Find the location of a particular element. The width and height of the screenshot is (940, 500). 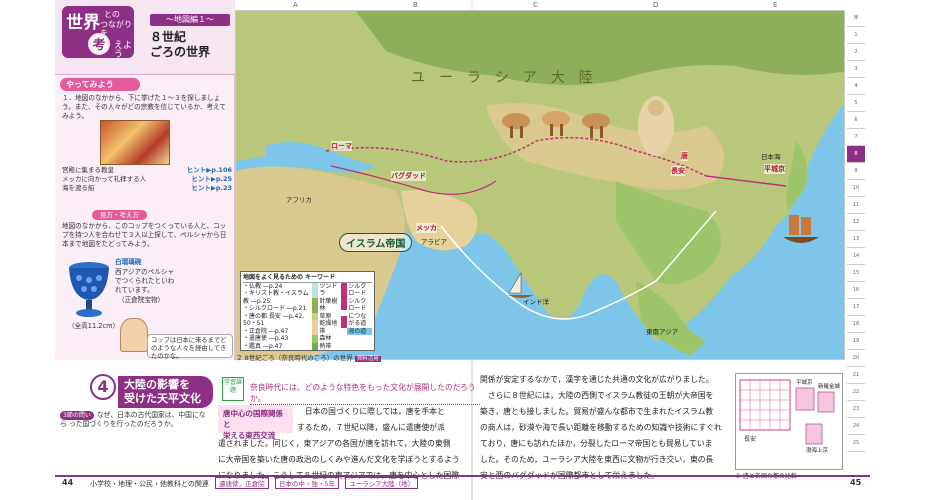

page-number-right: 45 is located at coordinates (856, 482).